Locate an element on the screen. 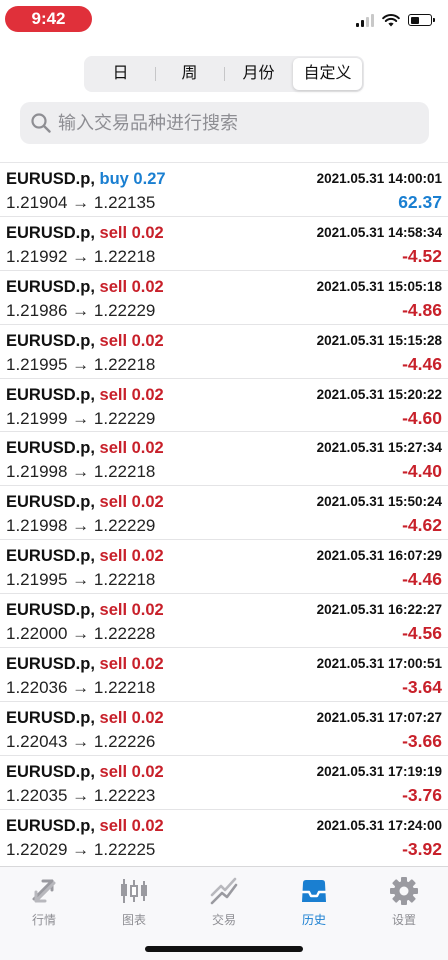 The width and height of the screenshot is (448, 960). tab-day: 日 is located at coordinates (120, 74).